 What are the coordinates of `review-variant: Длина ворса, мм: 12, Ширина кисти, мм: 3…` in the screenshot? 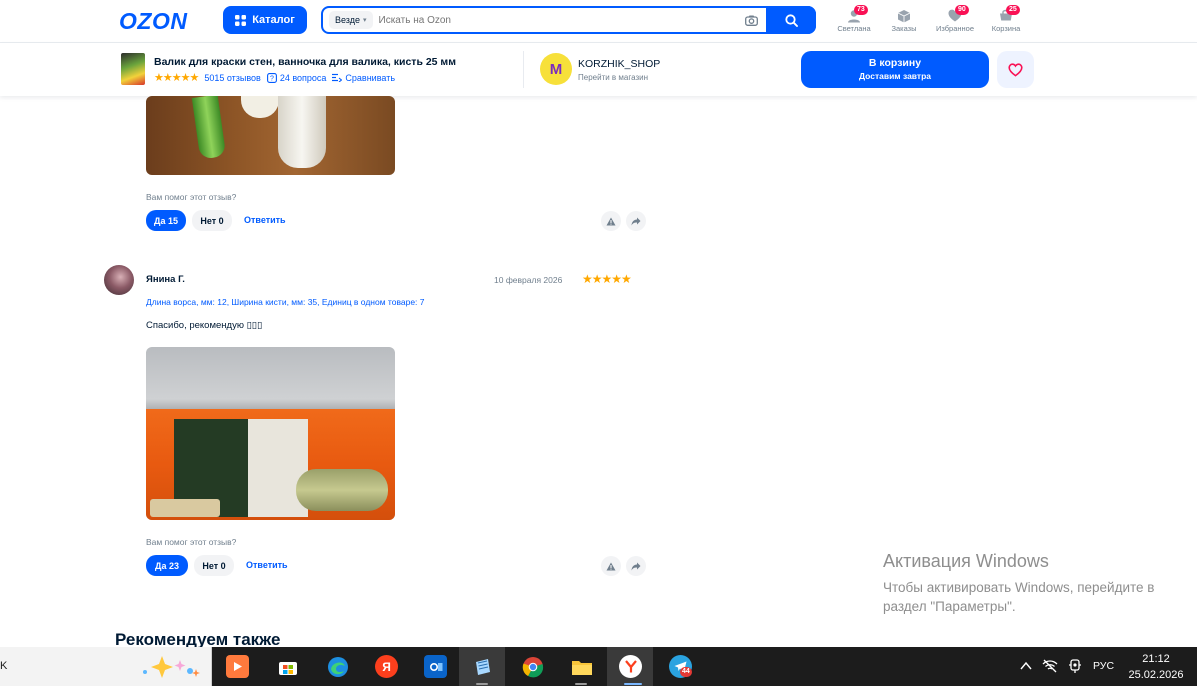 It's located at (285, 302).